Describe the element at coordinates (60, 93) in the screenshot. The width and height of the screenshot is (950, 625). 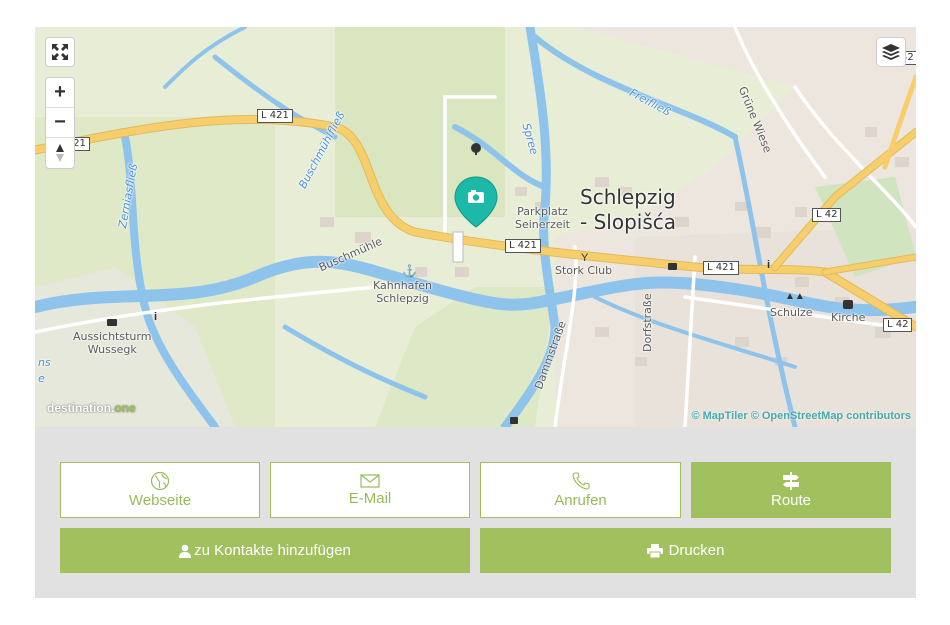
I see `zoom-in-button: +` at that location.